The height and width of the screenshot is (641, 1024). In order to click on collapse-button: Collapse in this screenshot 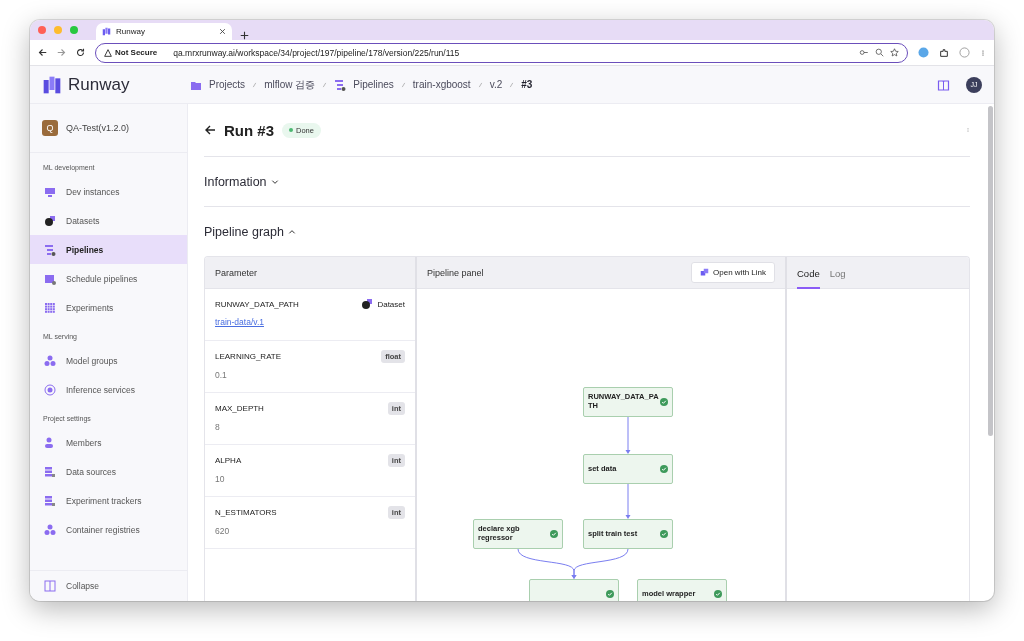, I will do `click(108, 585)`.